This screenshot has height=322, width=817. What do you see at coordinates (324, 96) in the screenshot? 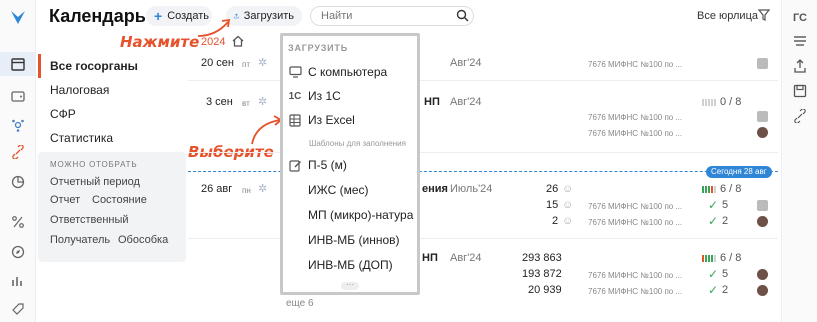
I see `menu-item-label: Из 1С` at bounding box center [324, 96].